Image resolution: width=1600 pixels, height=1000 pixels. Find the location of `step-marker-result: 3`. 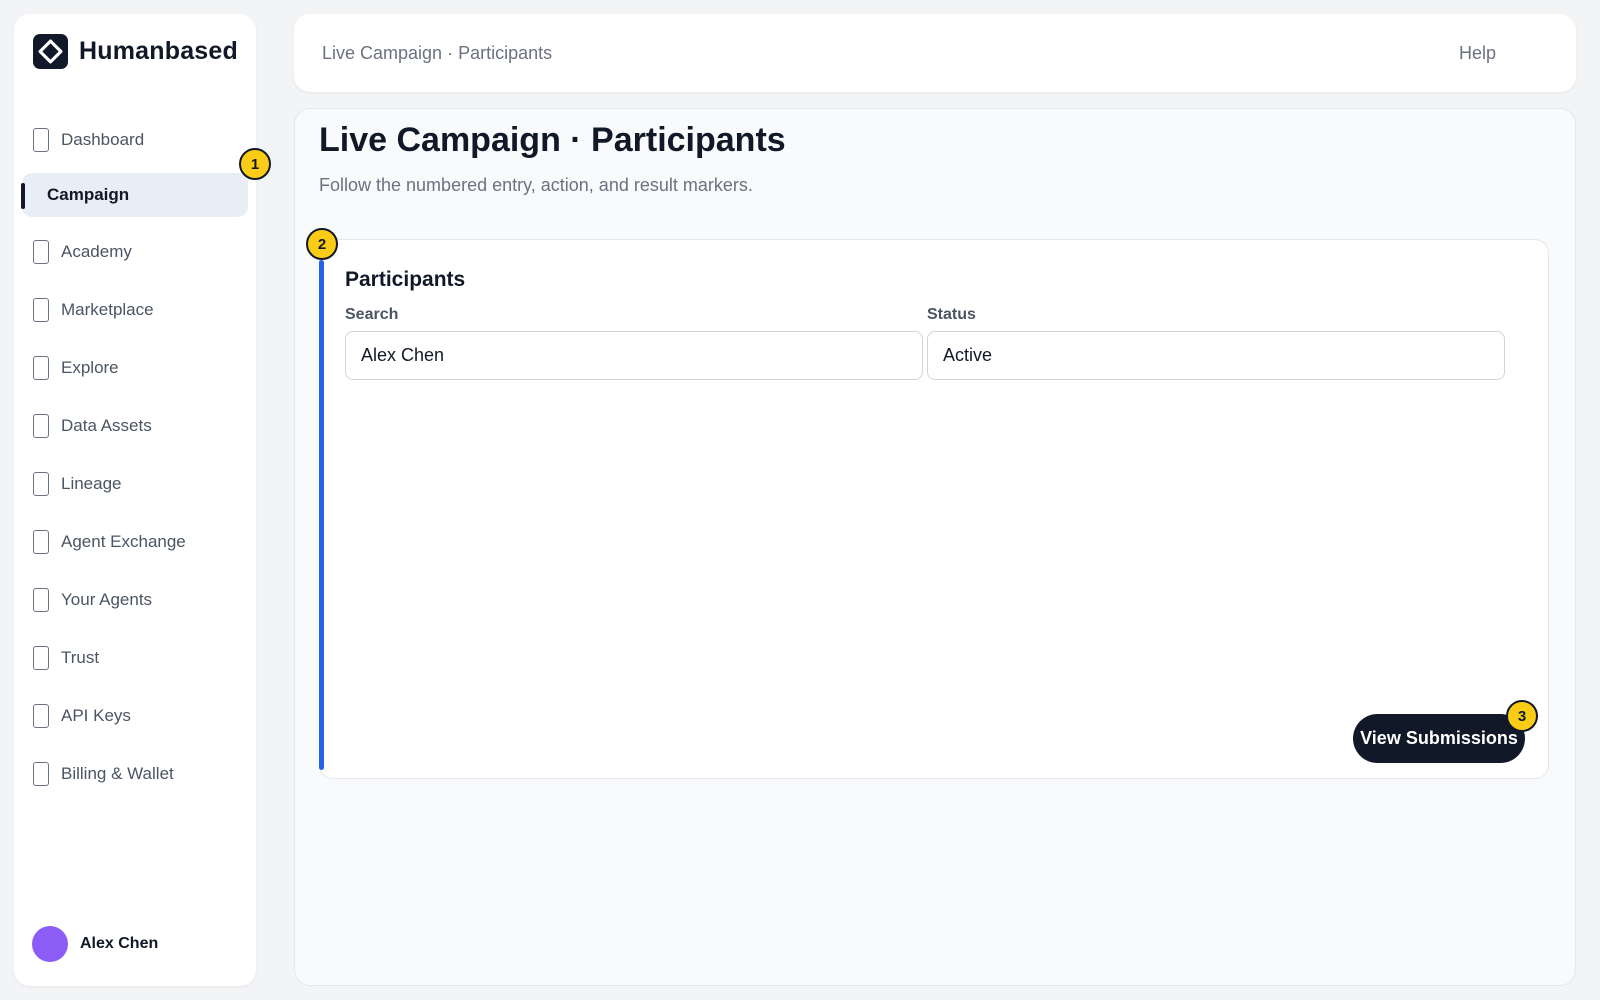

step-marker-result: 3 is located at coordinates (1522, 716).